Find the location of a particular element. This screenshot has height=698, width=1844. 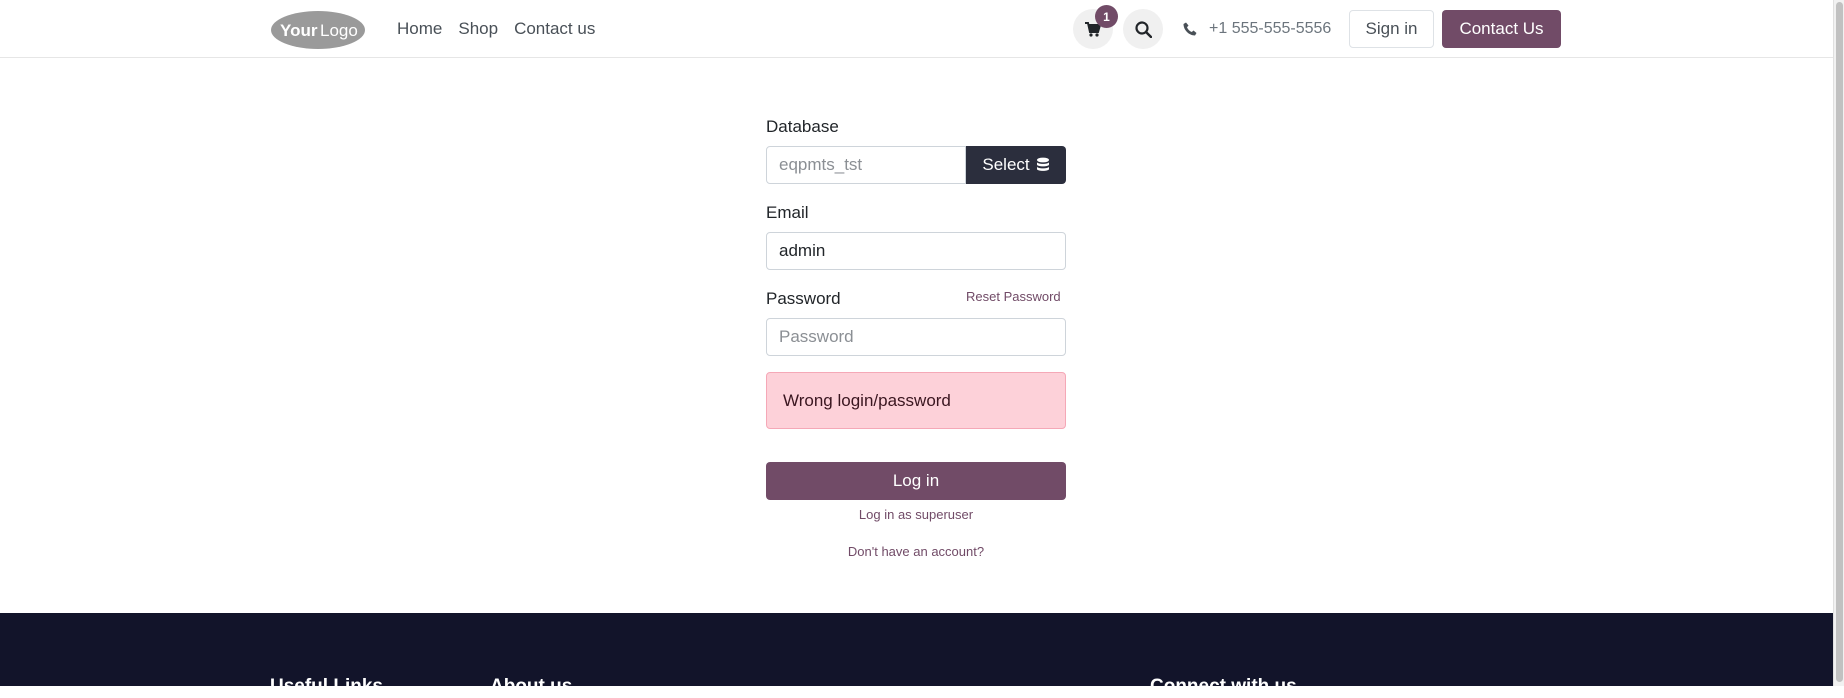

main-nav: Home Shop Contact us is located at coordinates (496, 29).